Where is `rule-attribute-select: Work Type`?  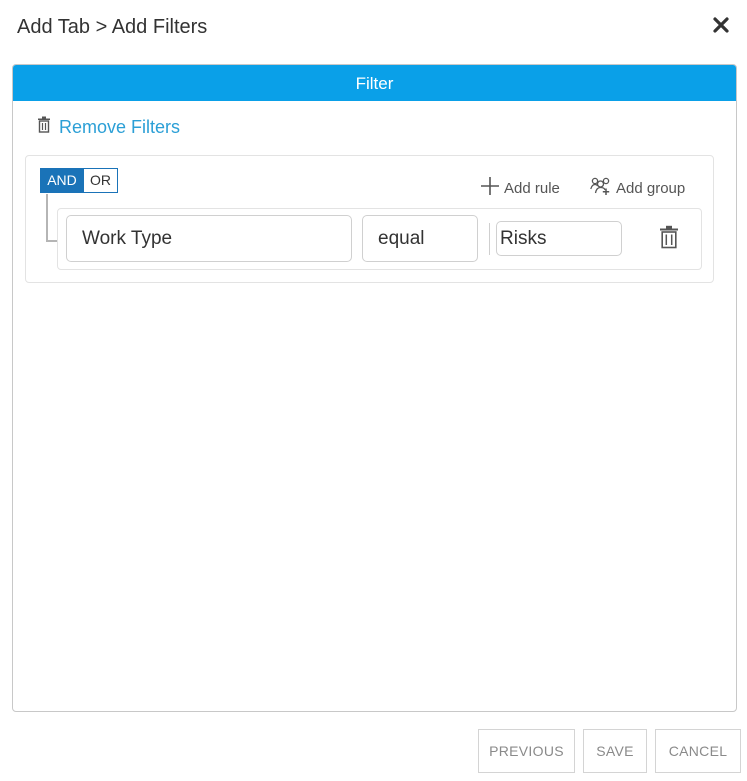 rule-attribute-select: Work Type is located at coordinates (209, 238).